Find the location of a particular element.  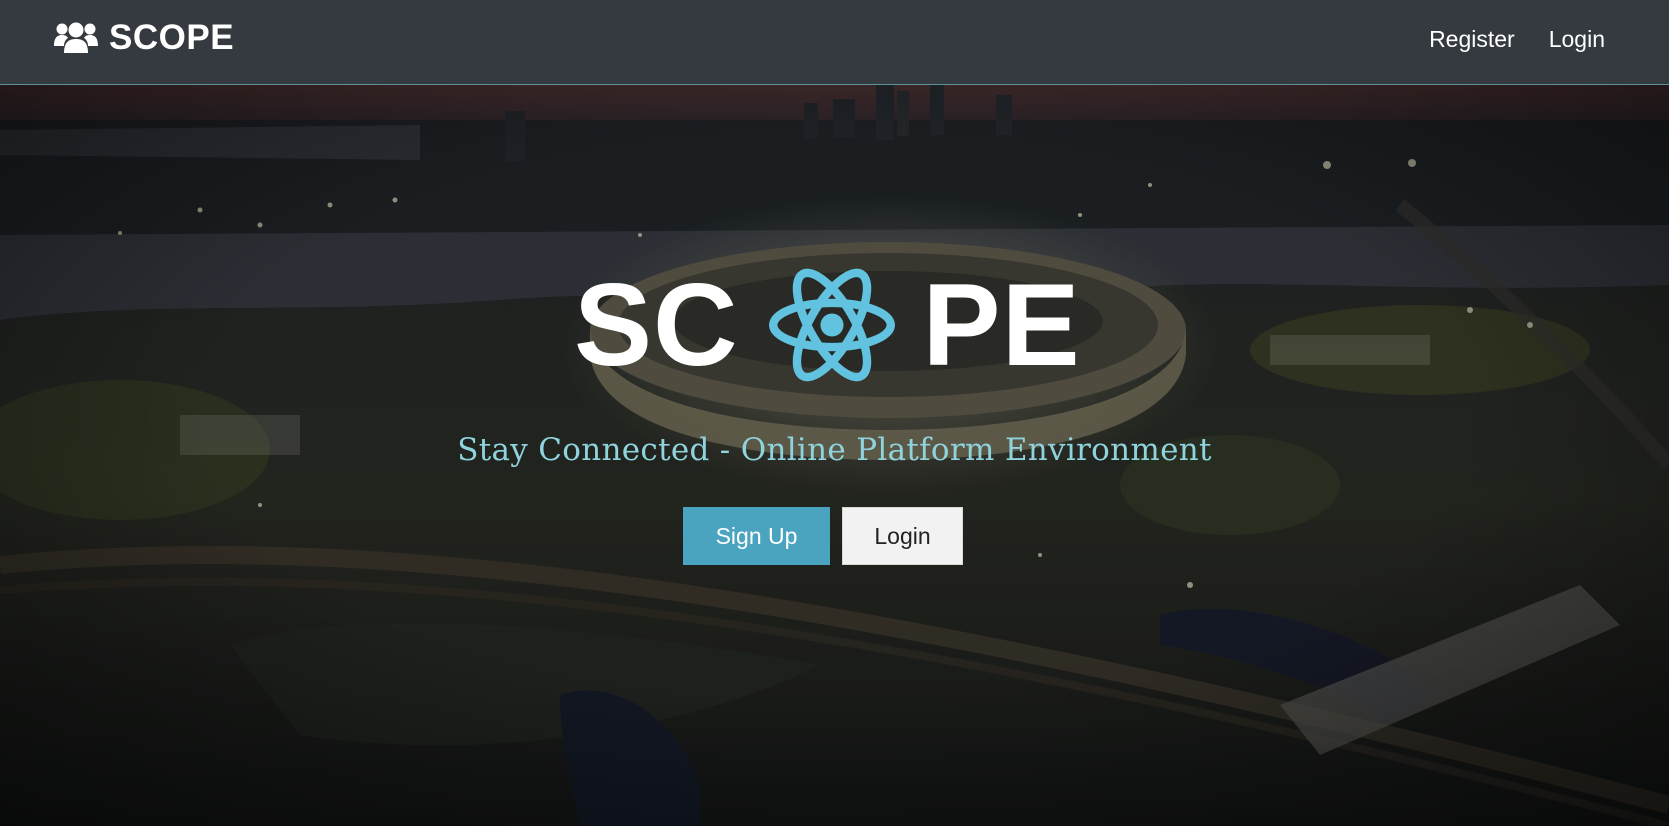

brand-link: SCOPE is located at coordinates (143, 38).